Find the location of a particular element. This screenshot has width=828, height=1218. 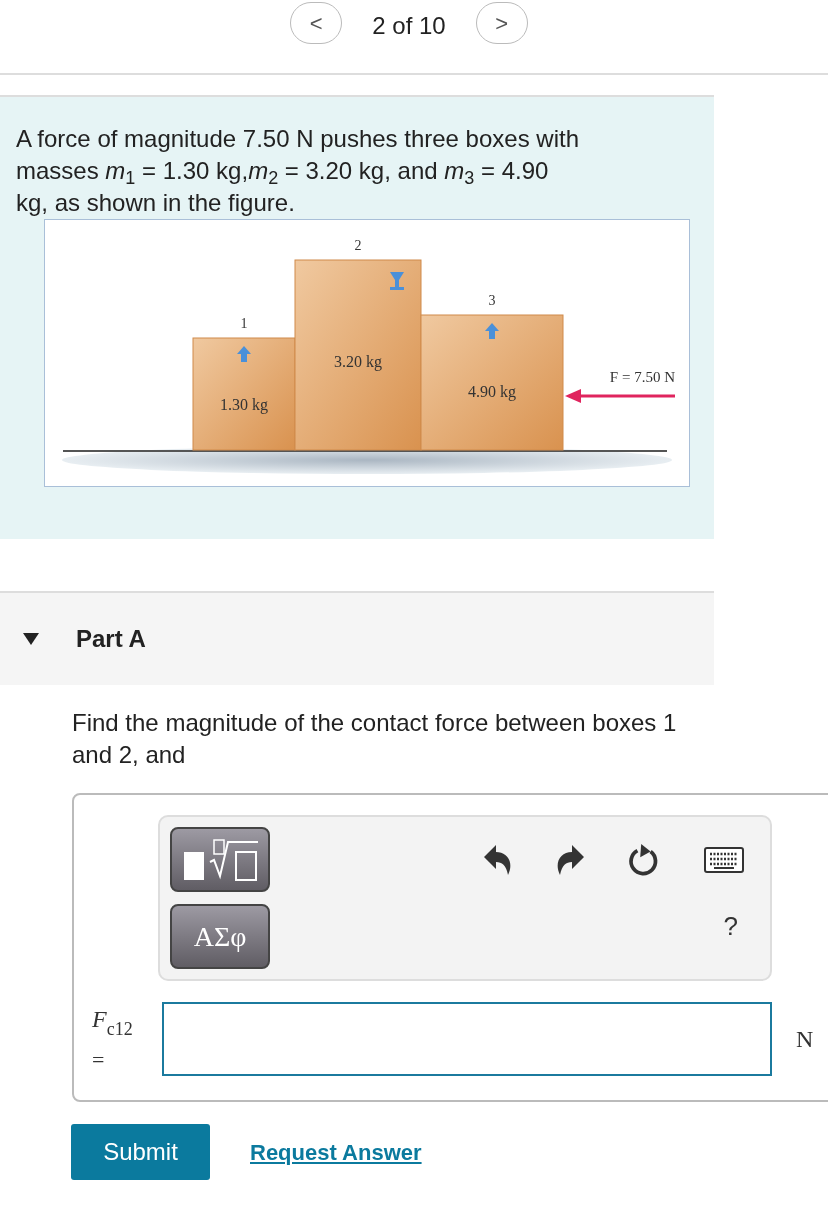

request-answer-link: Request Answer is located at coordinates (336, 1152).